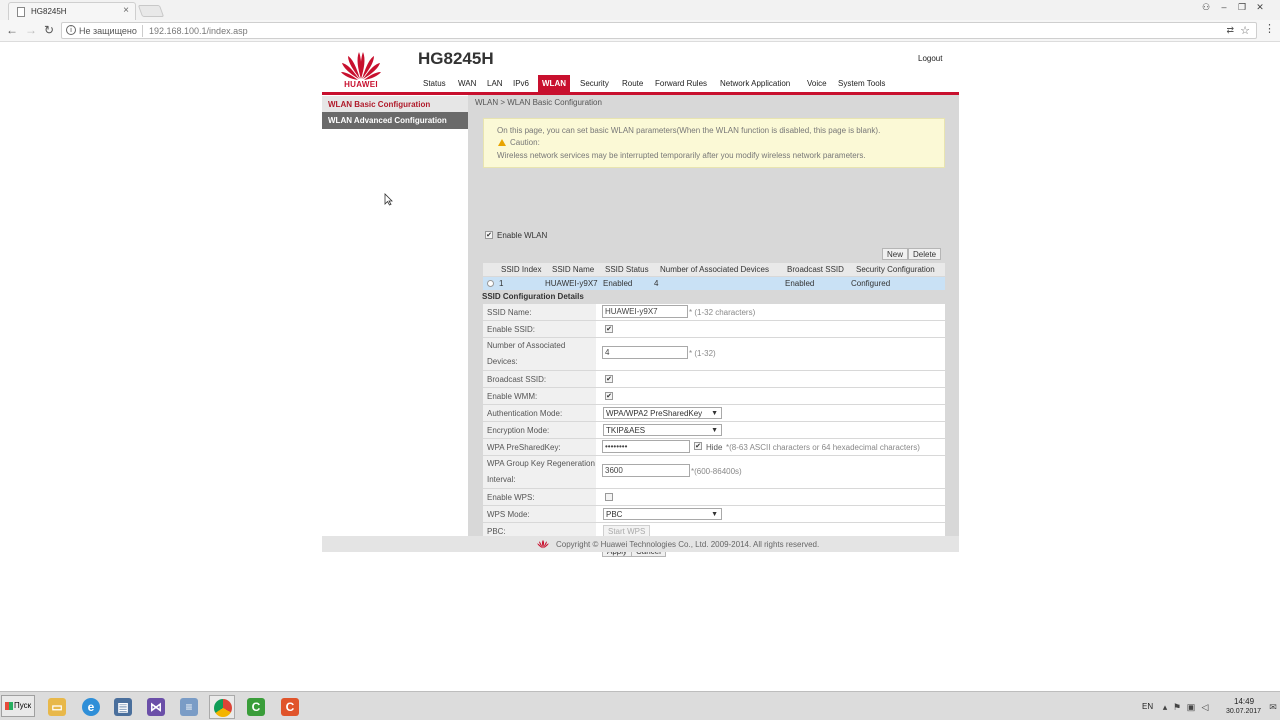 The height and width of the screenshot is (721, 1280). Describe the element at coordinates (49, 30) in the screenshot. I see `reload-icon: ↻` at that location.